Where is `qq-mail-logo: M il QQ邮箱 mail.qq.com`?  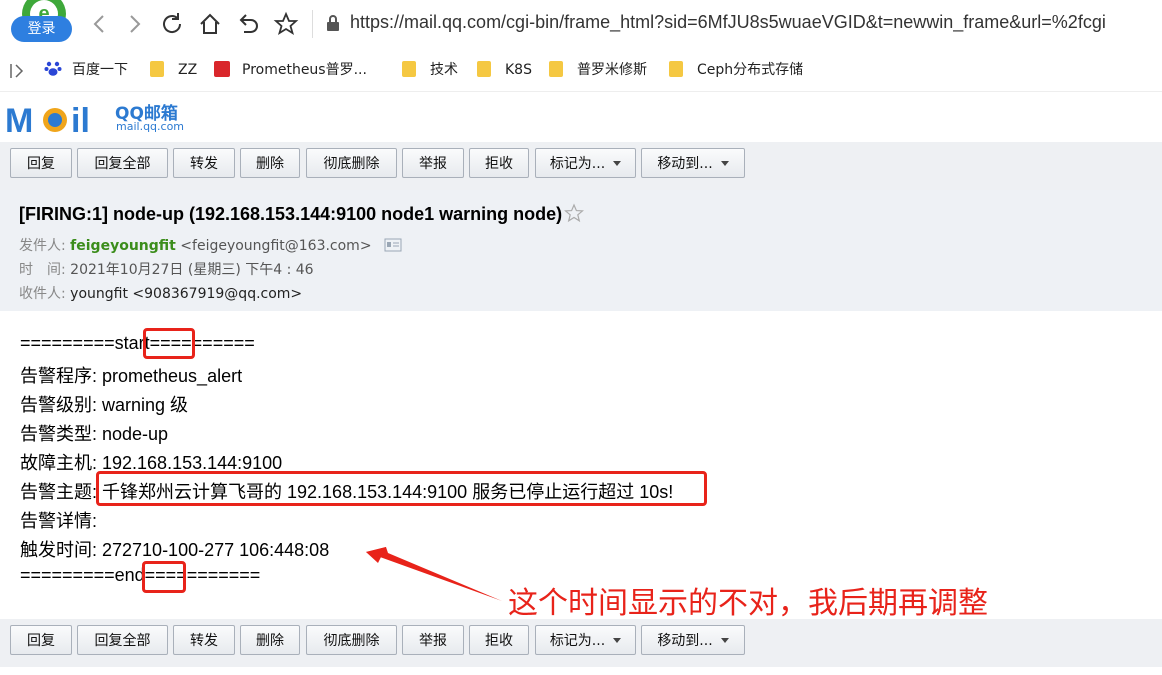 qq-mail-logo: M il QQ邮箱 mail.qq.com is located at coordinates (105, 118).